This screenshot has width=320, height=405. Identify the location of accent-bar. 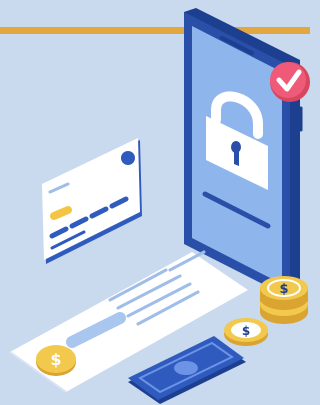
(155, 30).